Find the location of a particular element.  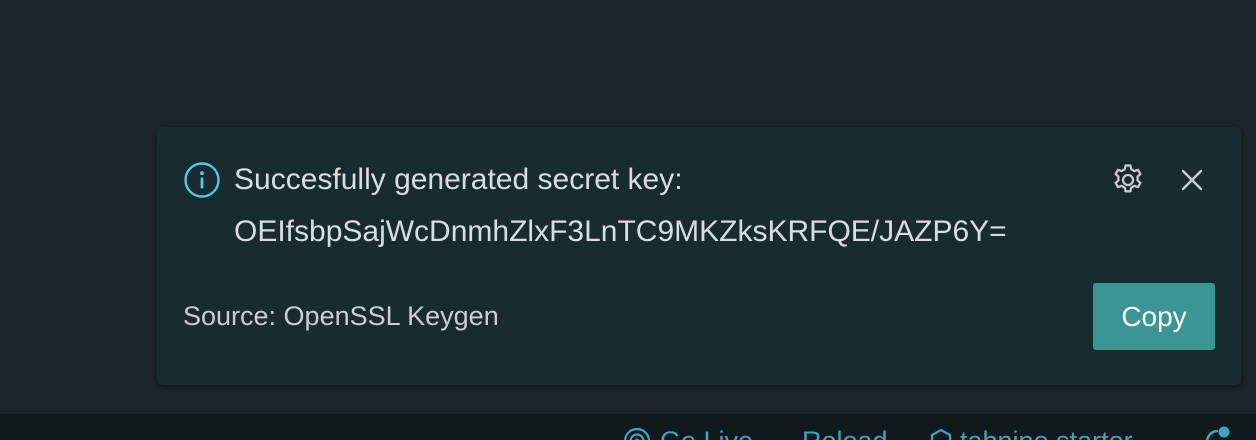

tabnine-status: tabnine starter is located at coordinates (1031, 431).